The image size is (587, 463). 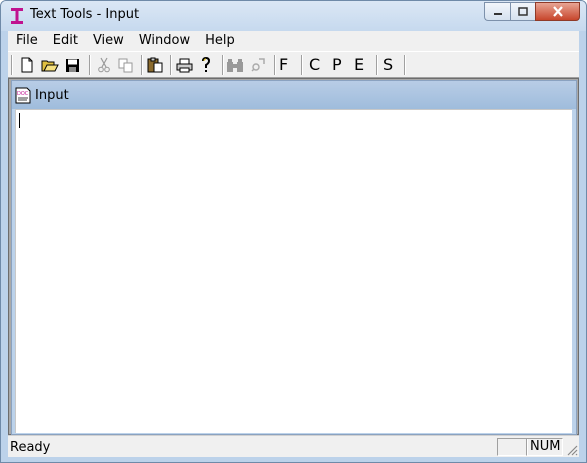 I want to click on help-question-icon, so click(x=206, y=64).